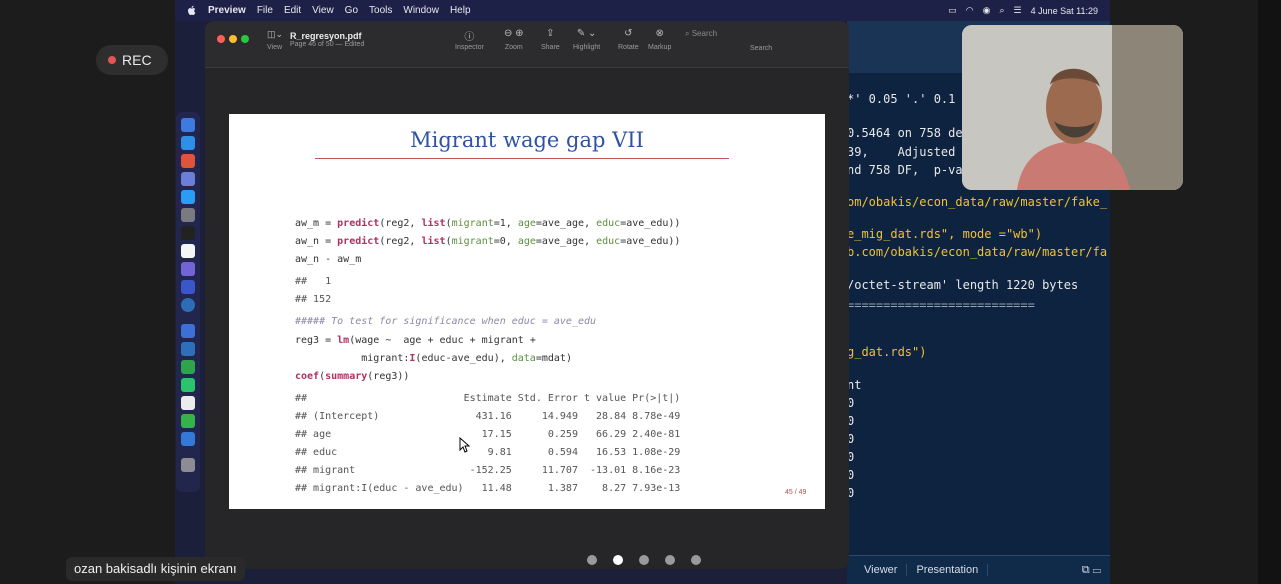 Image resolution: width=1281 pixels, height=584 pixels. What do you see at coordinates (505, 223) in the screenshot?
I see `code-token: =1,` at bounding box center [505, 223].